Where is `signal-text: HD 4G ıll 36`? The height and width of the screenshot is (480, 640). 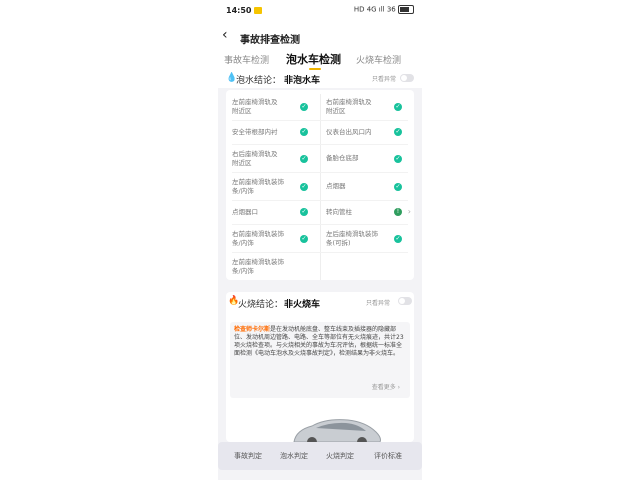 signal-text: HD 4G ıll 36 is located at coordinates (374, 9).